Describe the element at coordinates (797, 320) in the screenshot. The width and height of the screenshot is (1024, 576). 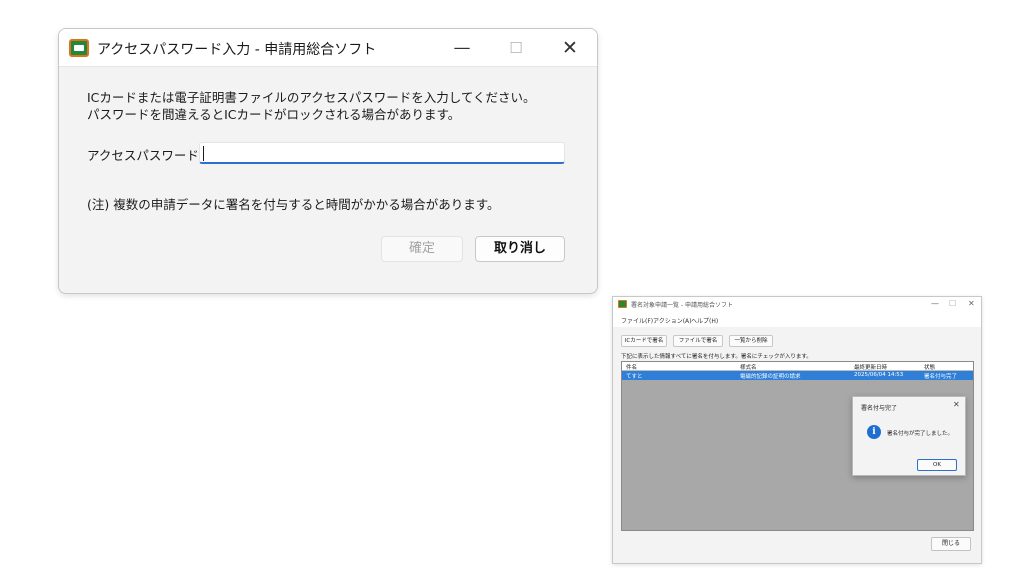
I see `menu-bar: ファイル(F) アクション(A) ヘルプ(H)` at that location.